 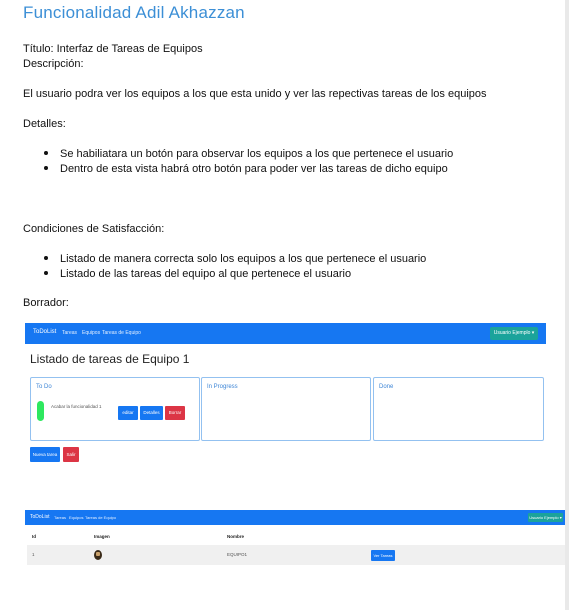 I want to click on edit-task-button: editar, so click(x=128, y=413).